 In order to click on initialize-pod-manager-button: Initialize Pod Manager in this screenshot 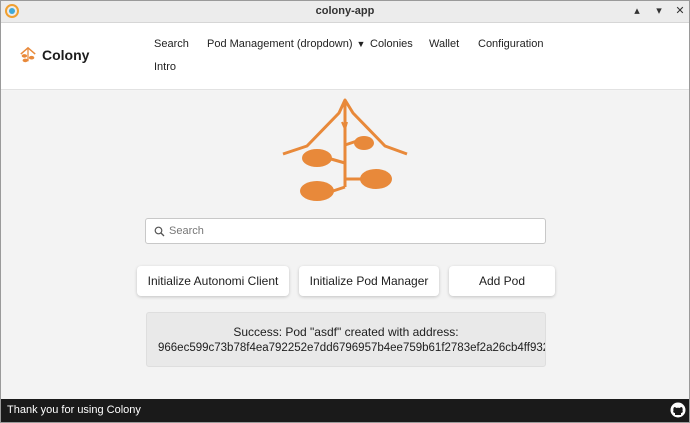, I will do `click(369, 281)`.